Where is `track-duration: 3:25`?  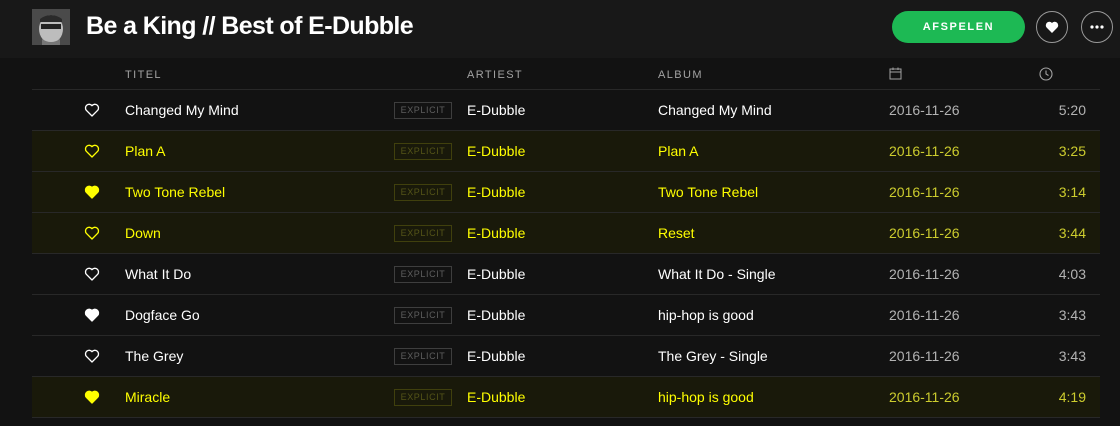 track-duration: 3:25 is located at coordinates (1072, 151).